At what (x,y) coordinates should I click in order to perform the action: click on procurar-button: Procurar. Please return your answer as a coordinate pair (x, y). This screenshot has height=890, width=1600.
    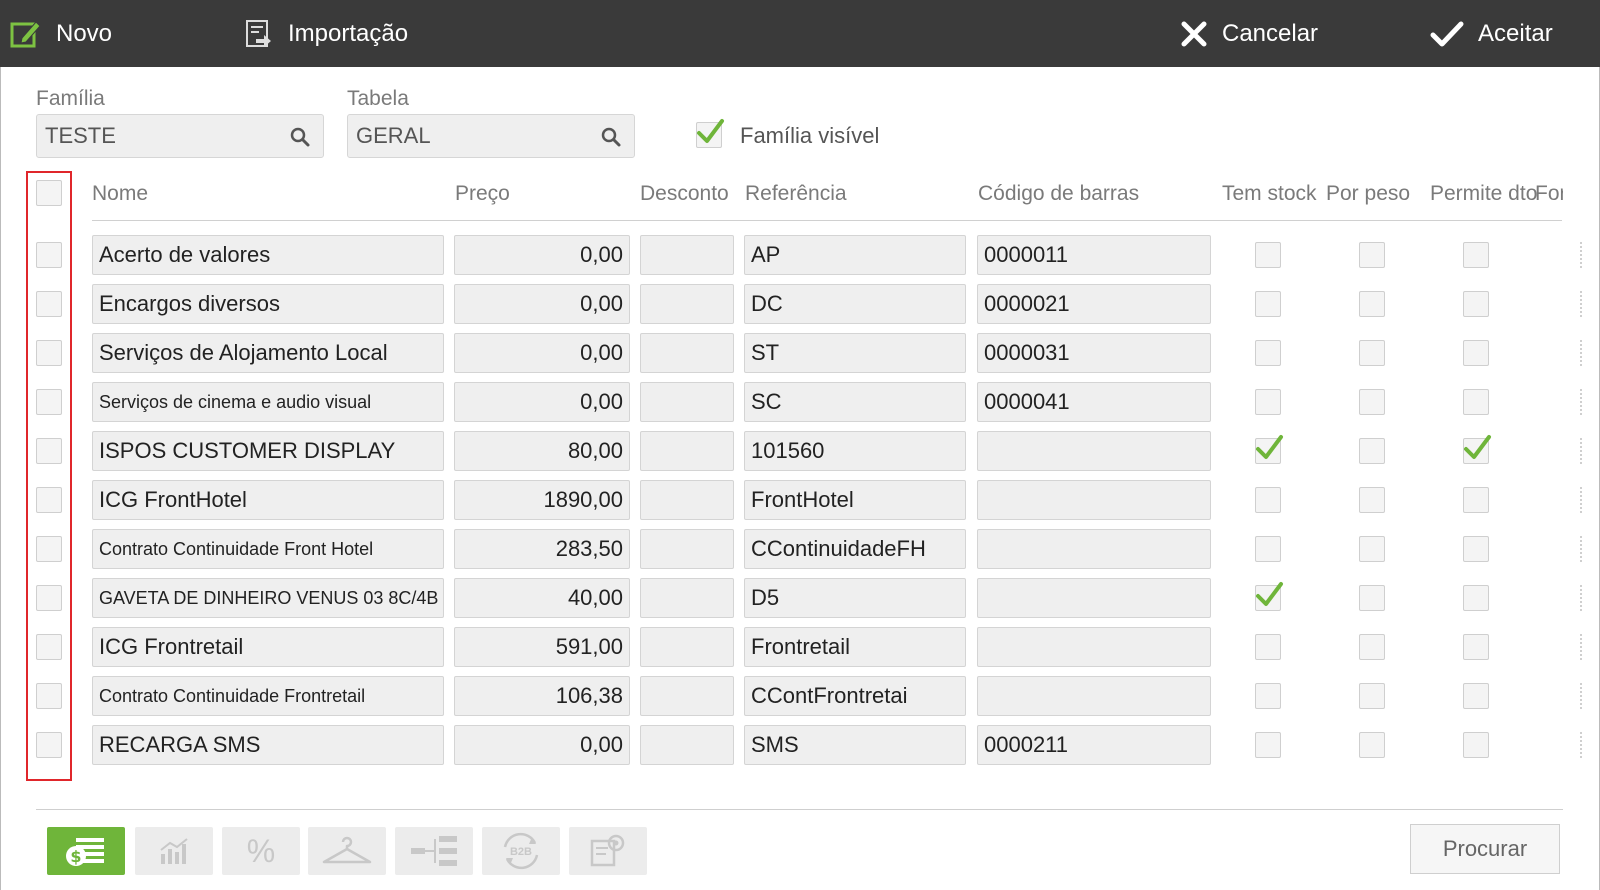
    Looking at the image, I should click on (1485, 849).